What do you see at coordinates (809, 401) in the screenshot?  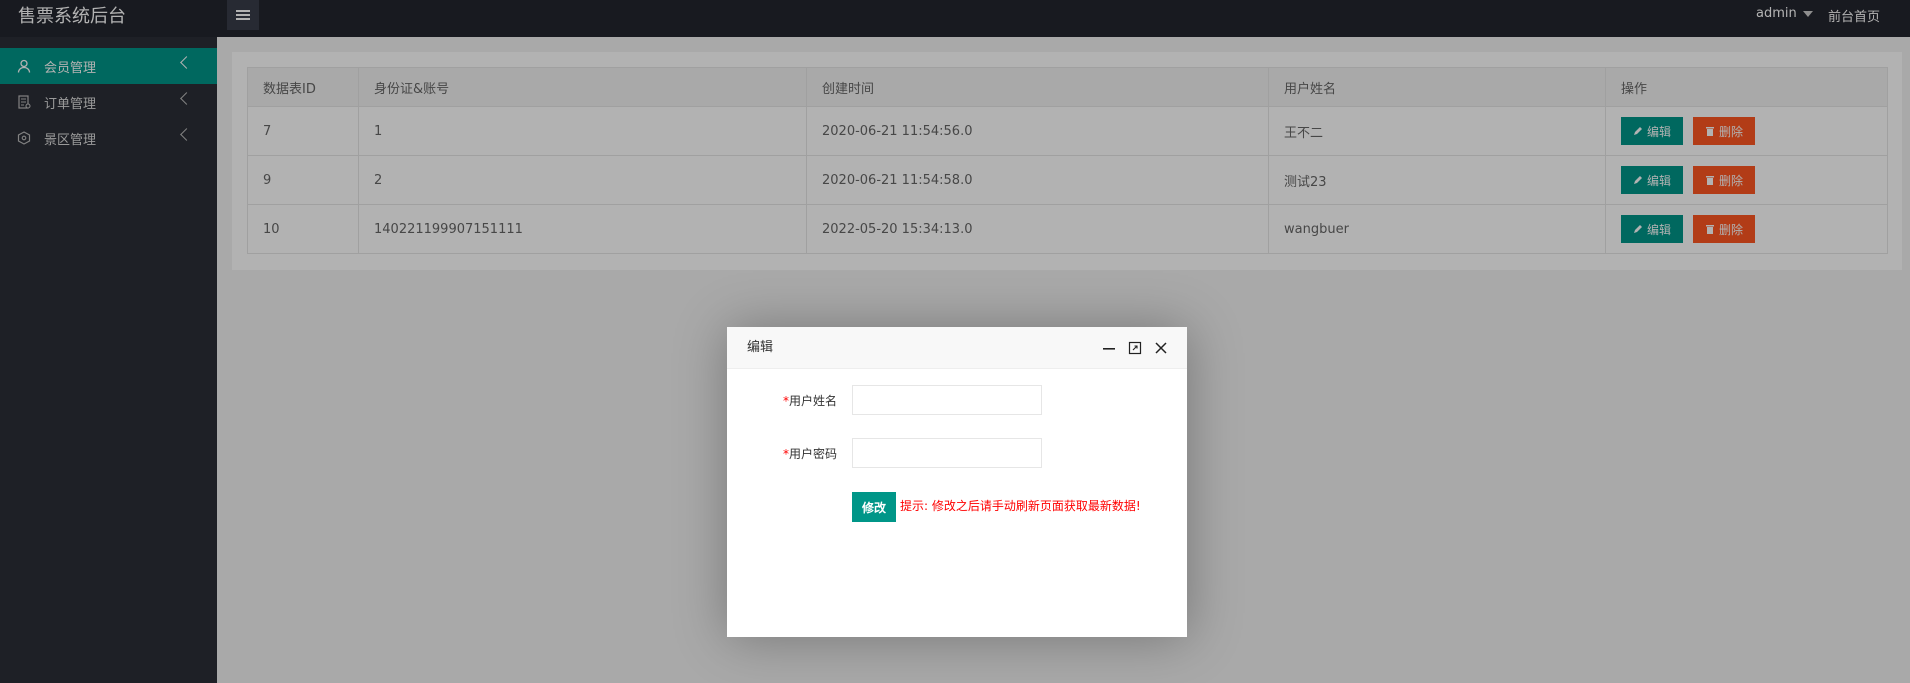 I see `username-label: *用户姓名` at bounding box center [809, 401].